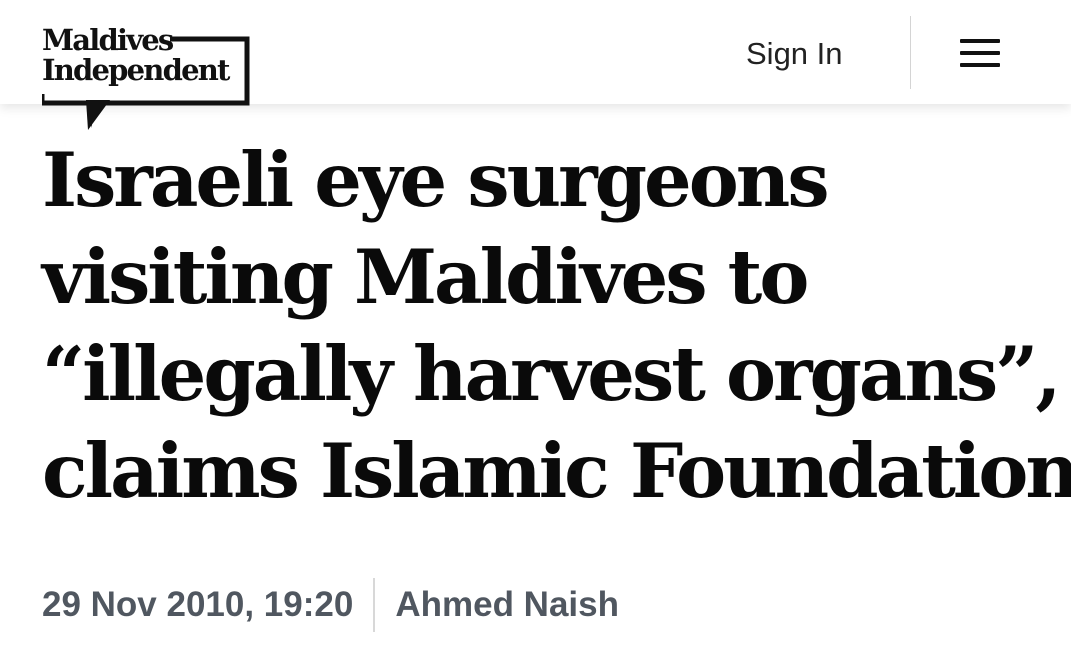  What do you see at coordinates (910, 52) in the screenshot?
I see `header-divider` at bounding box center [910, 52].